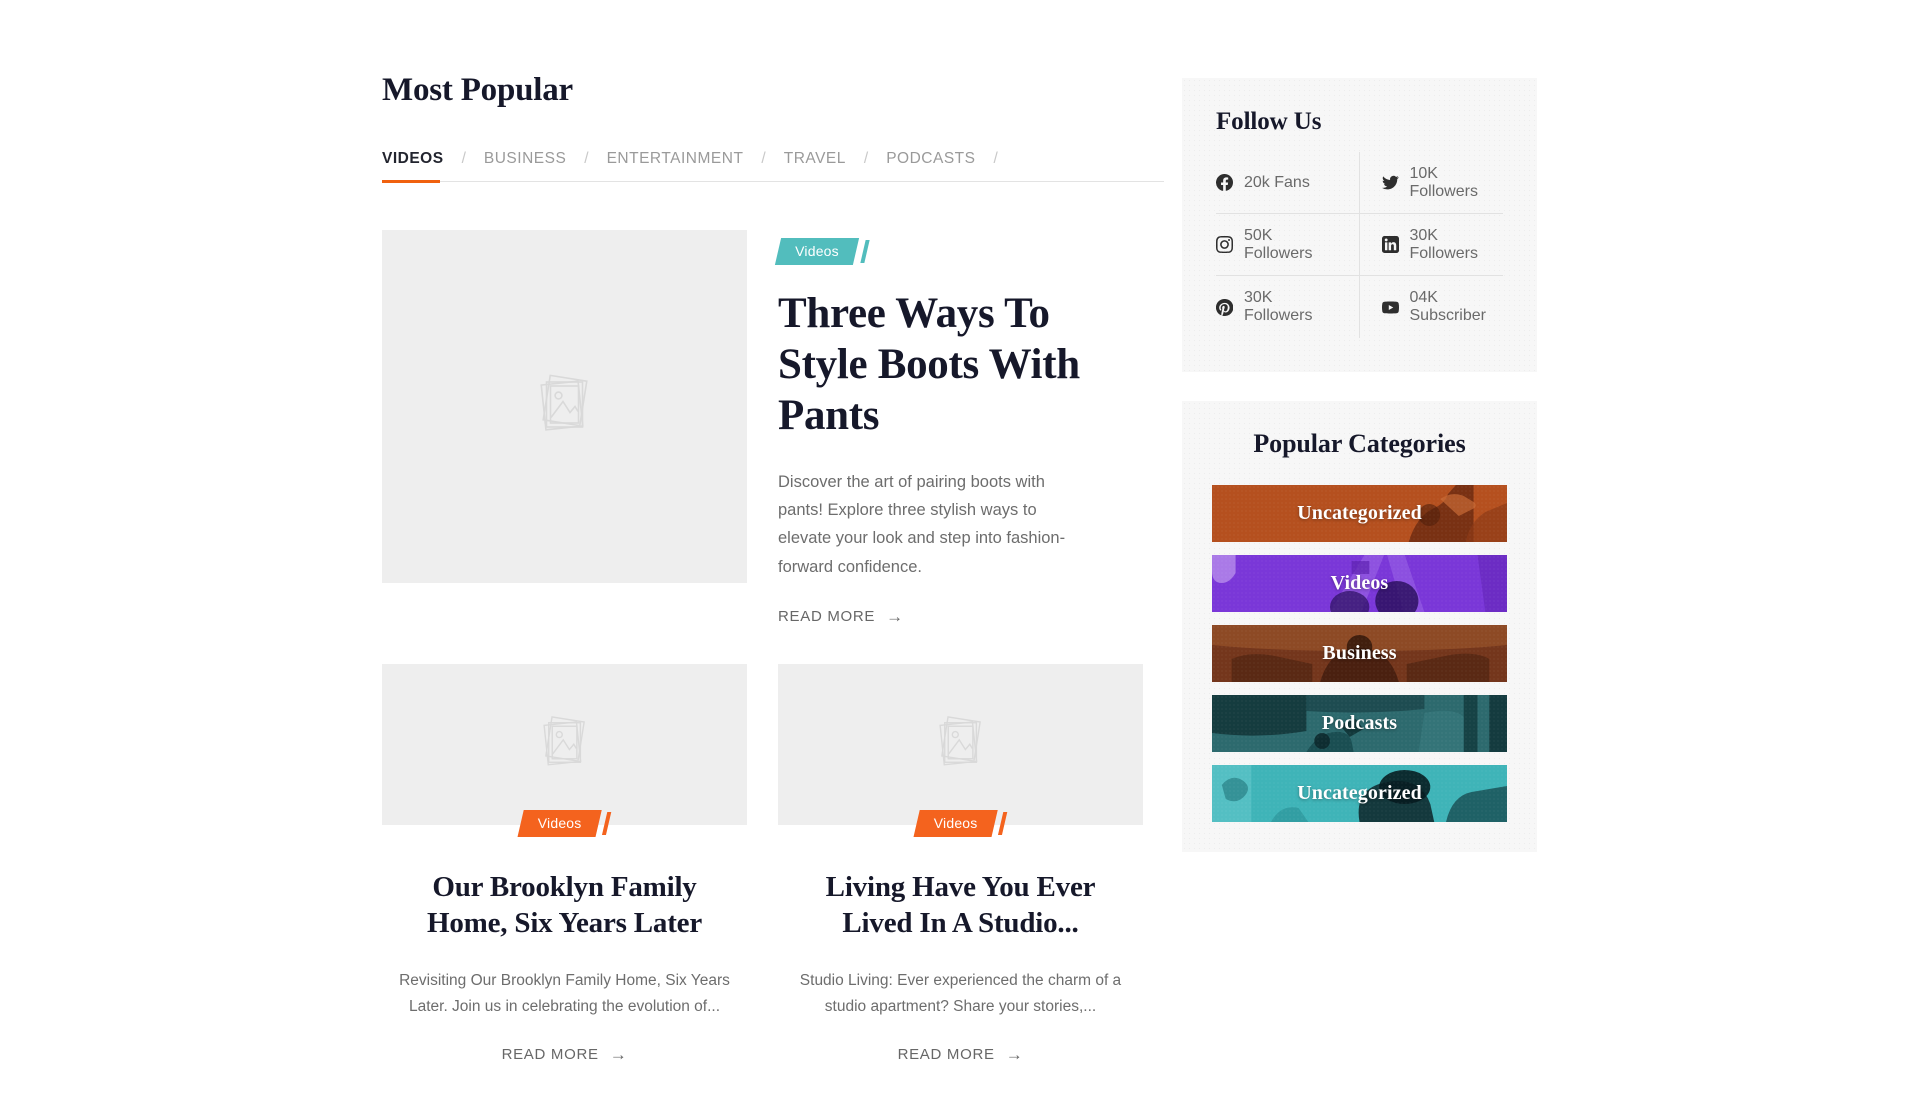  What do you see at coordinates (943, 365) in the screenshot?
I see `featured-article-title: Three Ways To Style Boots With Pants` at bounding box center [943, 365].